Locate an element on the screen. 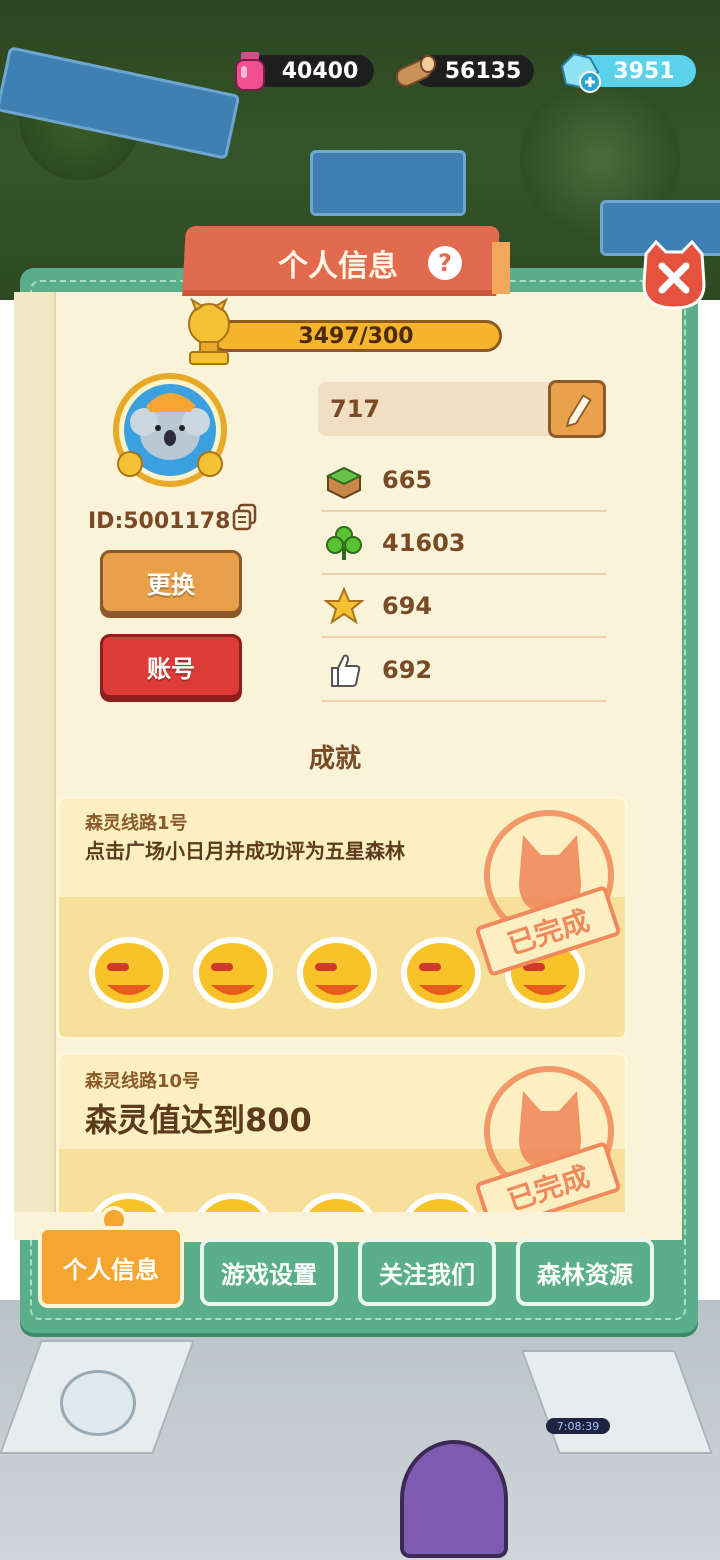 This screenshot has width=720, height=1560. wood-log-icon is located at coordinates (415, 71).